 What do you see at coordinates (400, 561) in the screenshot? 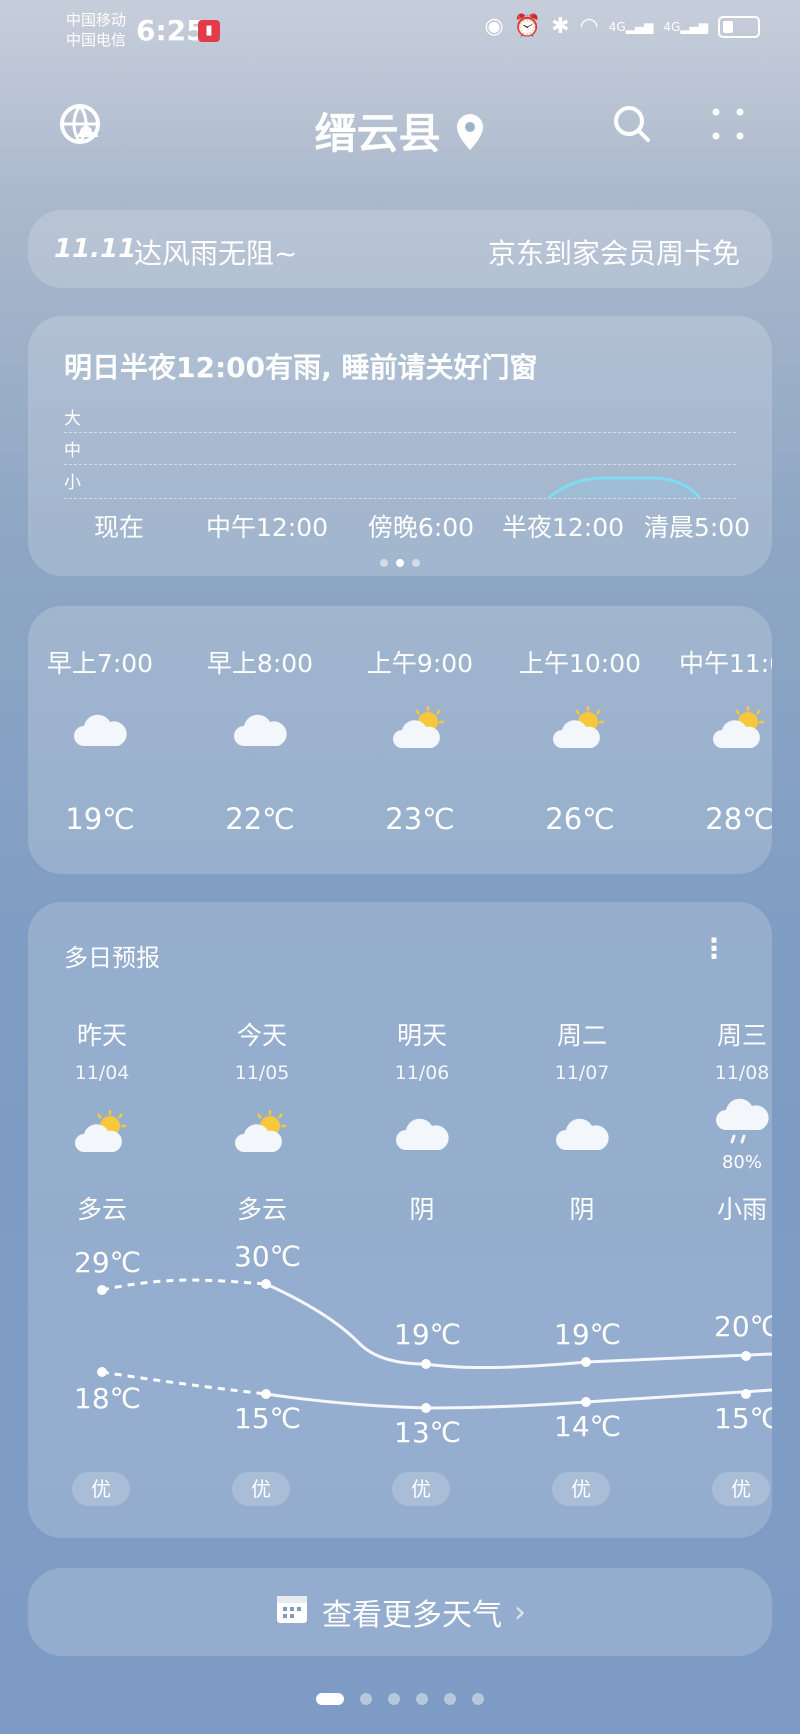
I see `rain-pager` at bounding box center [400, 561].